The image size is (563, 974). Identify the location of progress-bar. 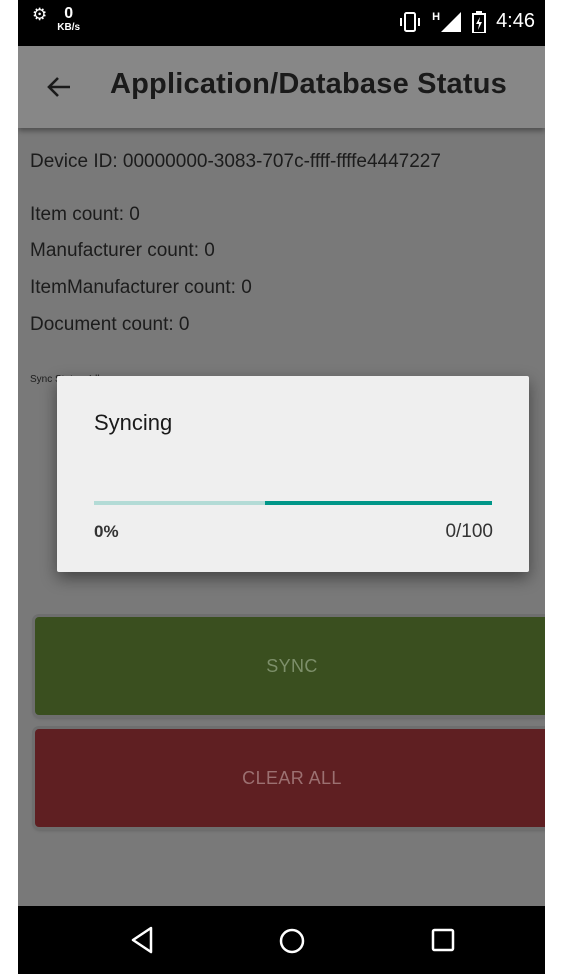
(293, 503).